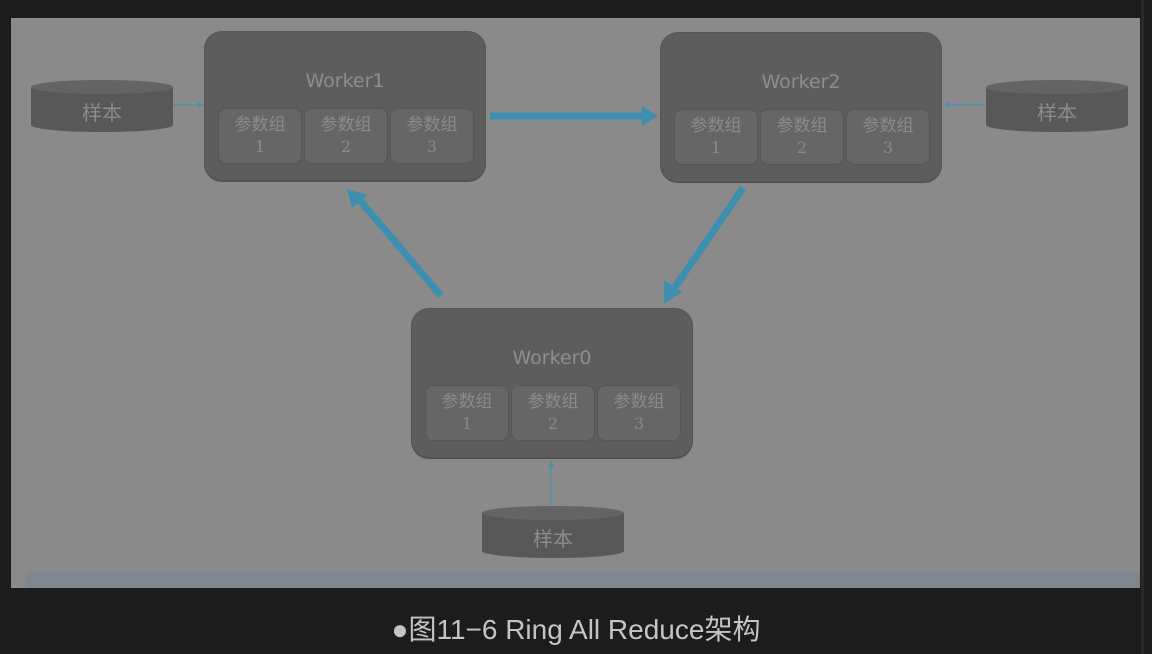  What do you see at coordinates (345, 81) in the screenshot?
I see `worker-title: Worker1` at bounding box center [345, 81].